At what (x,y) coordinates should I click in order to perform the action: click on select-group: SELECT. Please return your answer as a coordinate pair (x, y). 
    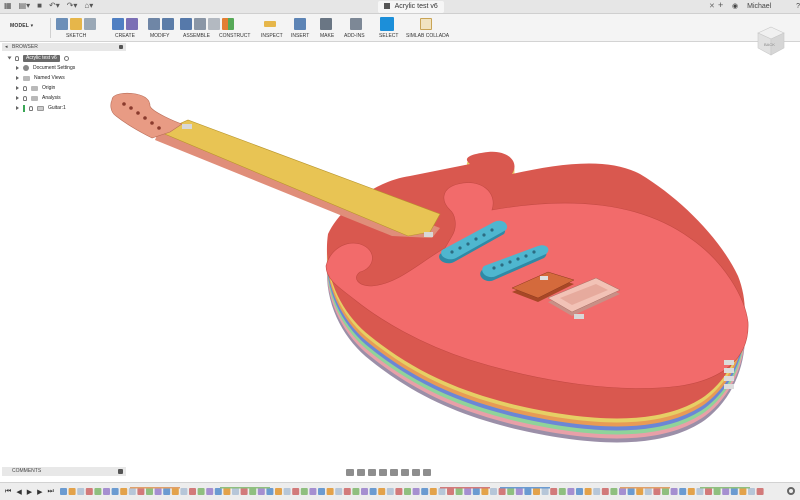
    Looking at the image, I should click on (388, 29).